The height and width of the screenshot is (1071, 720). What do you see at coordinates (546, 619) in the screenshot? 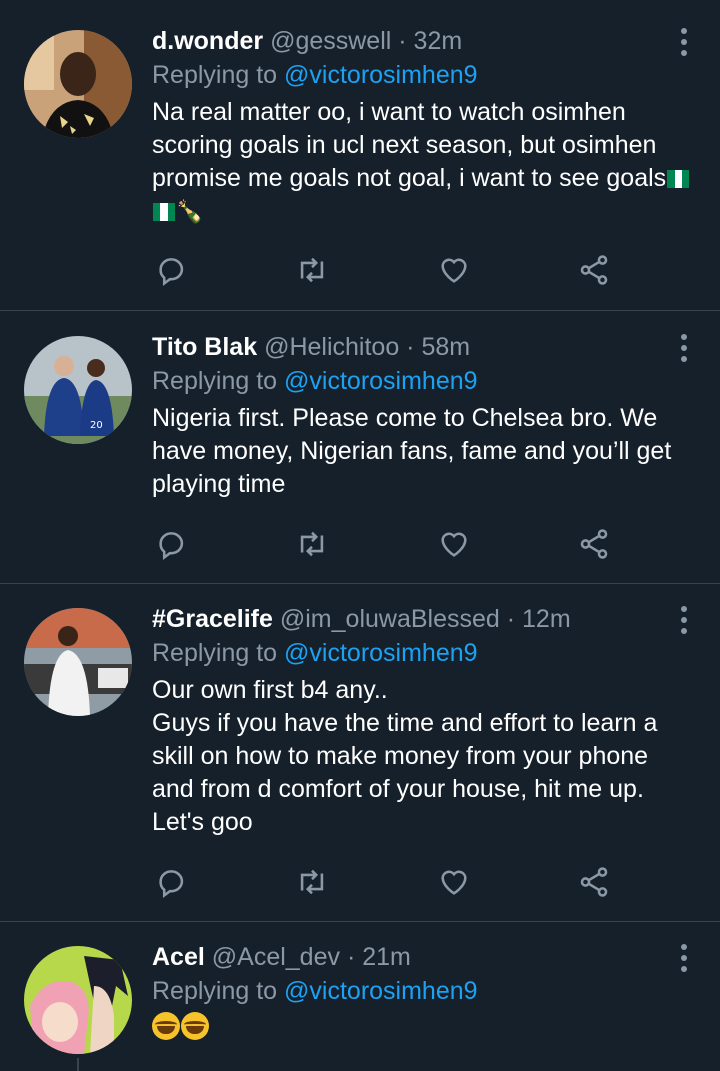
I see `timestamp: 12m` at bounding box center [546, 619].